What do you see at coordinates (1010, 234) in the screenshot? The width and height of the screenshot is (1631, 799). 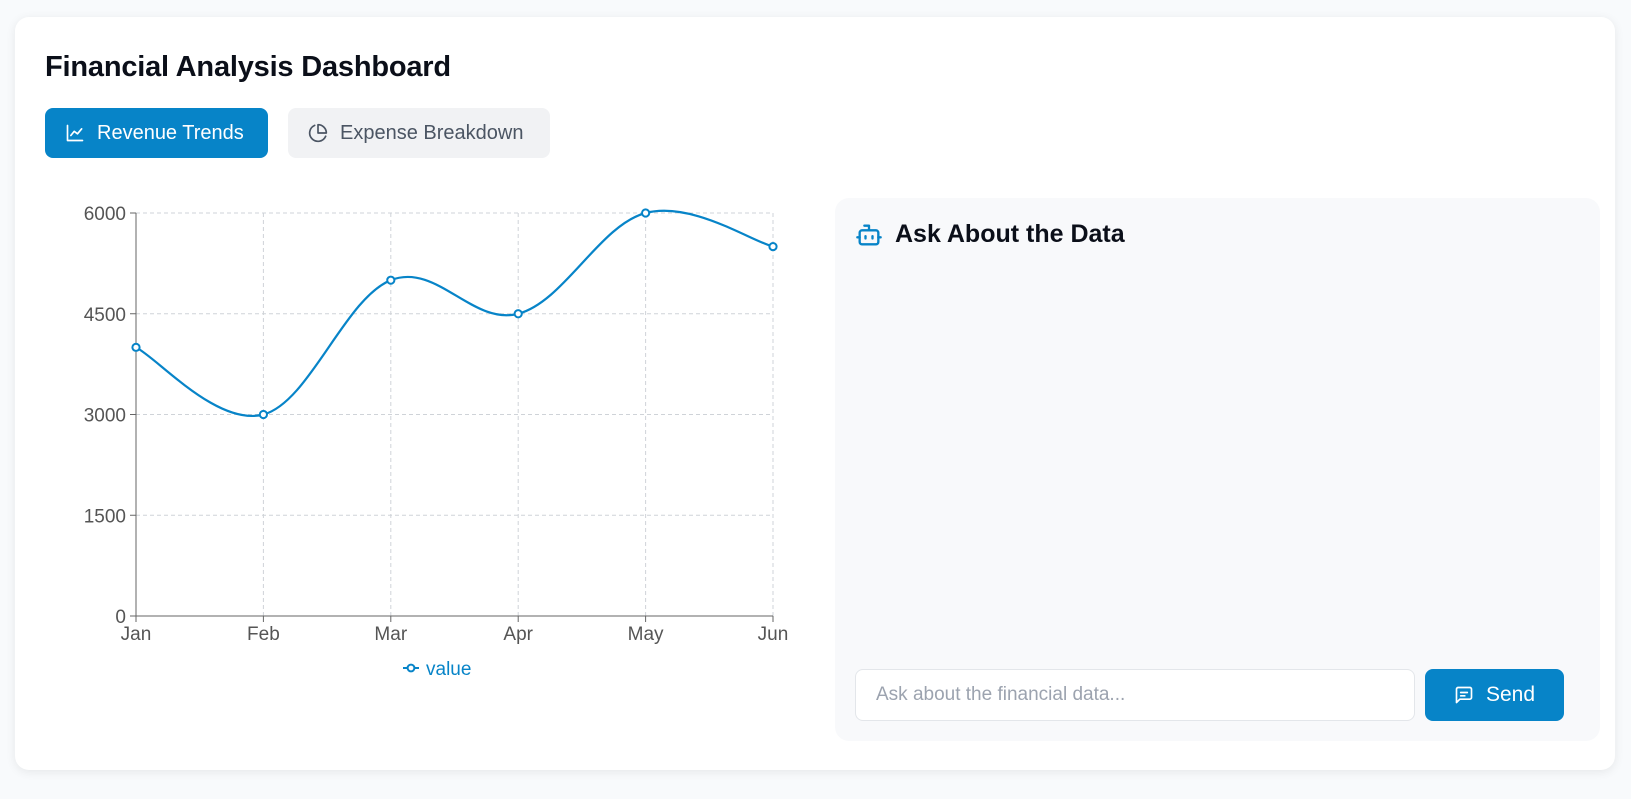 I see `chat-title: Ask About the Data` at bounding box center [1010, 234].